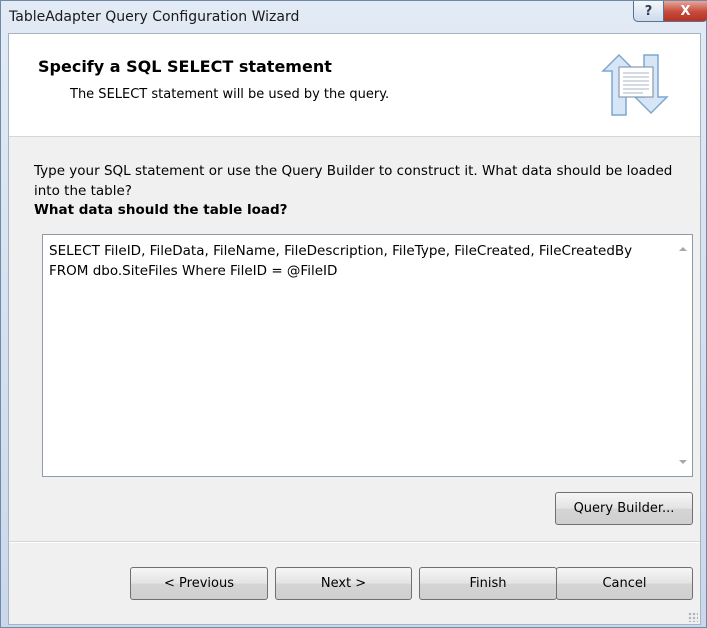 This screenshot has width=707, height=628. I want to click on sql-prompt-label: What data should the table load?, so click(161, 210).